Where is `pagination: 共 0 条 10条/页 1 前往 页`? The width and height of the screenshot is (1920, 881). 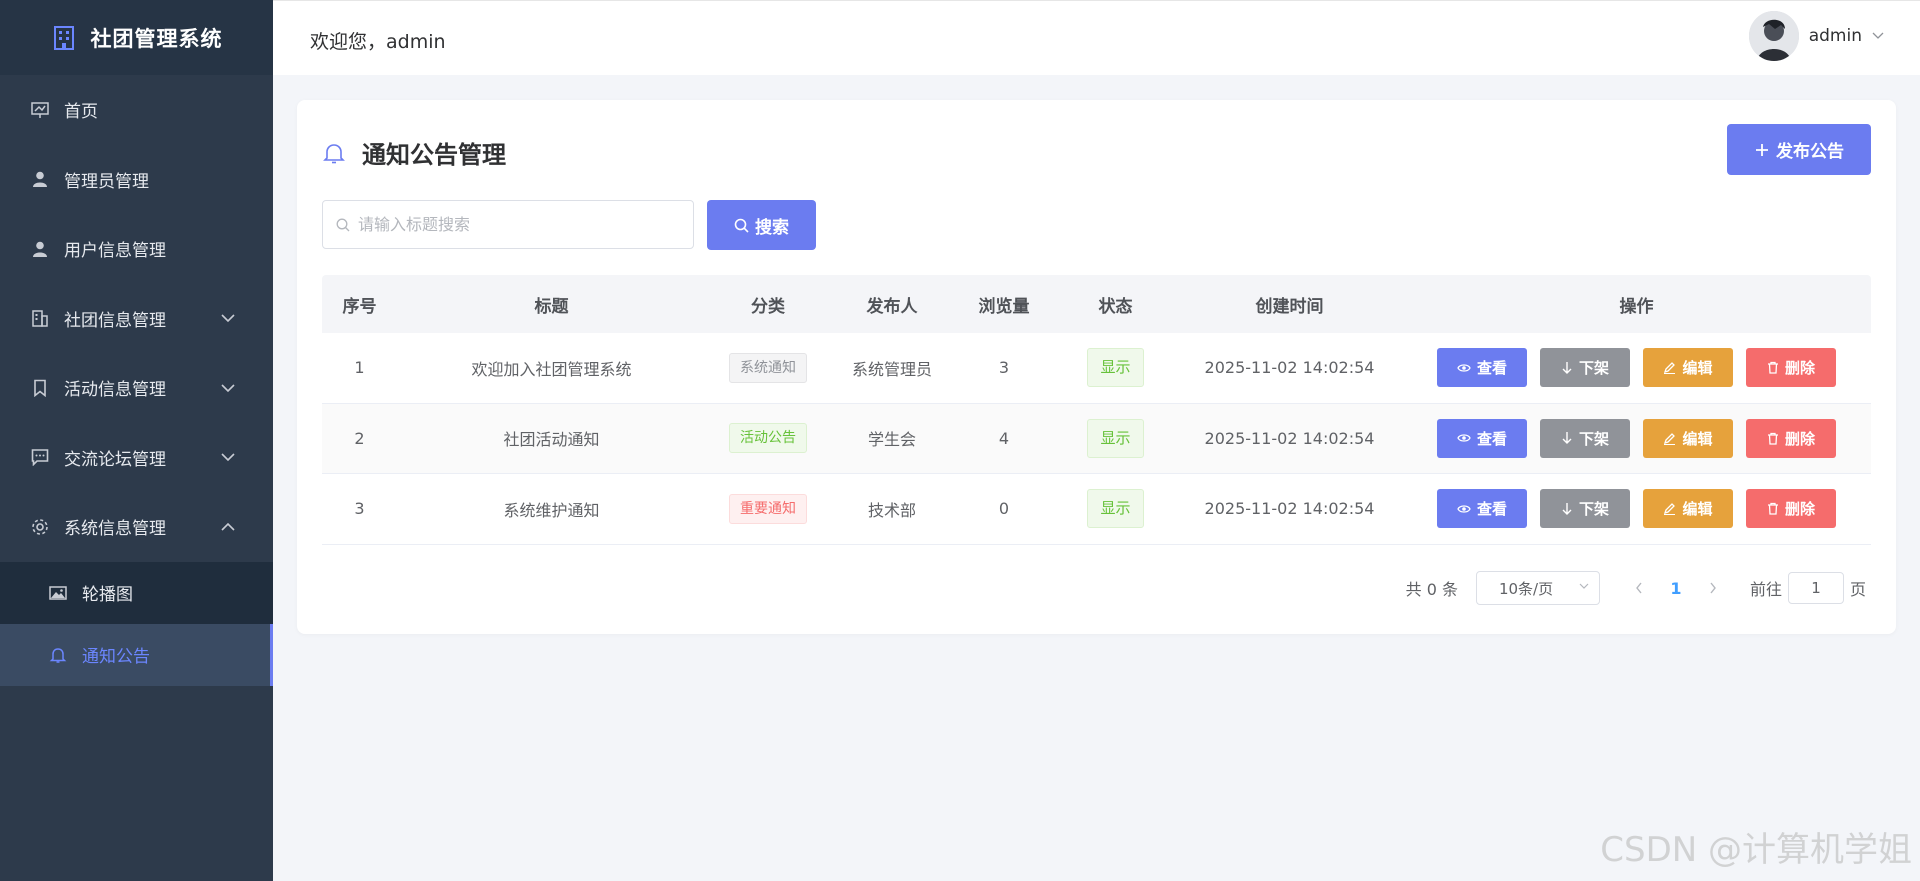 pagination: 共 0 条 10条/页 1 前往 页 is located at coordinates (1636, 588).